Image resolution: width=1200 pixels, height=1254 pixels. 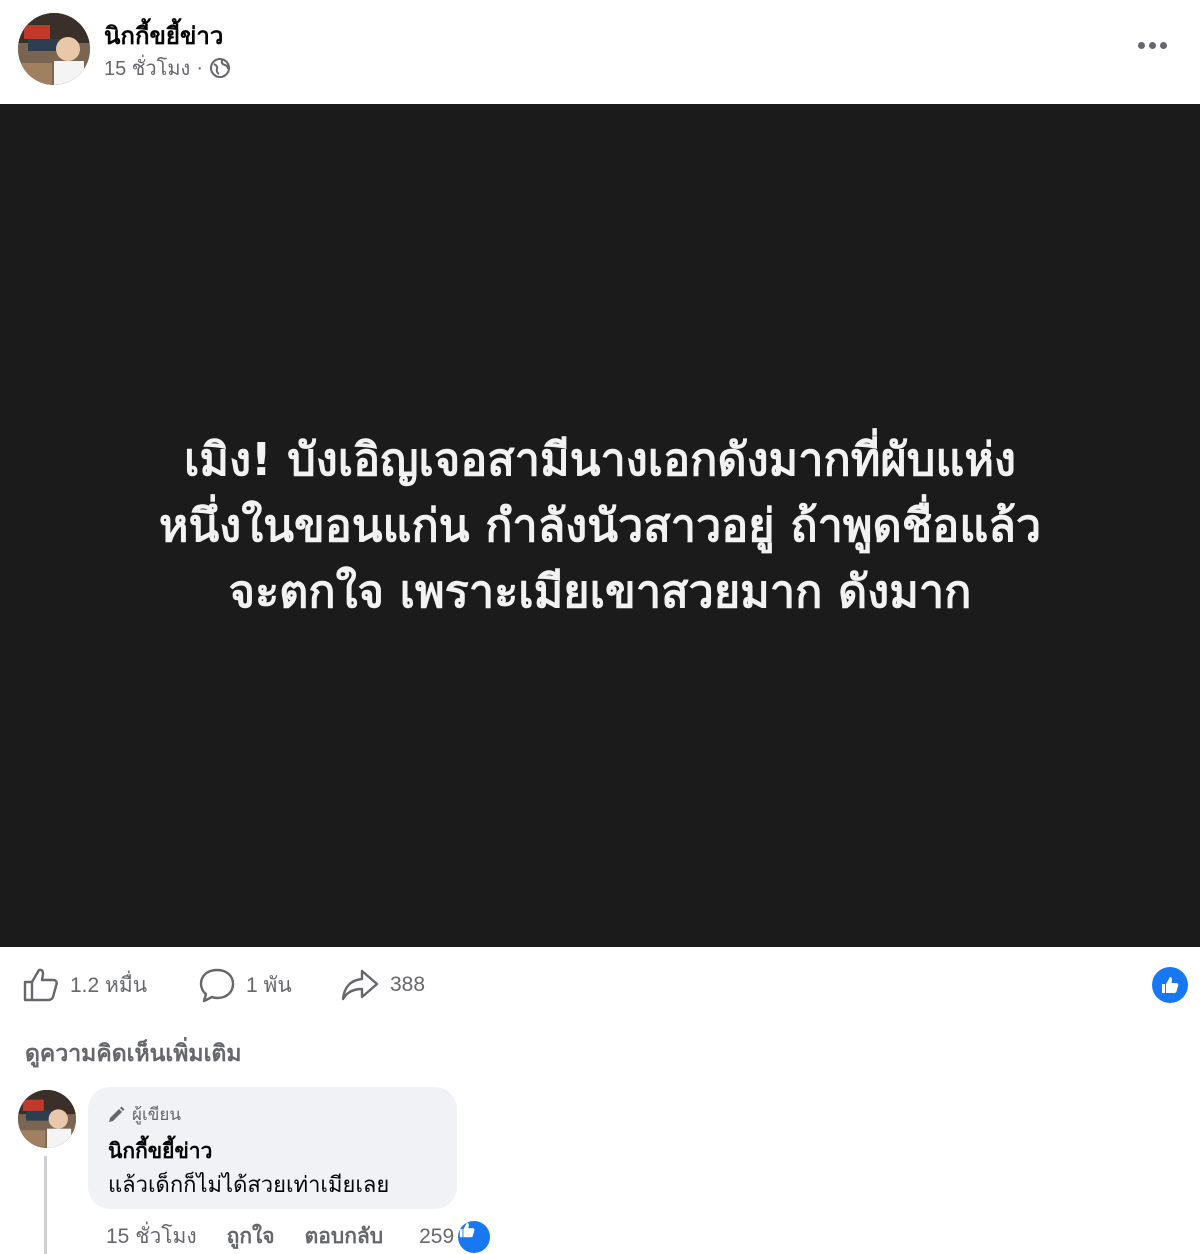 What do you see at coordinates (40, 985) in the screenshot?
I see `thumbs-up-icon` at bounding box center [40, 985].